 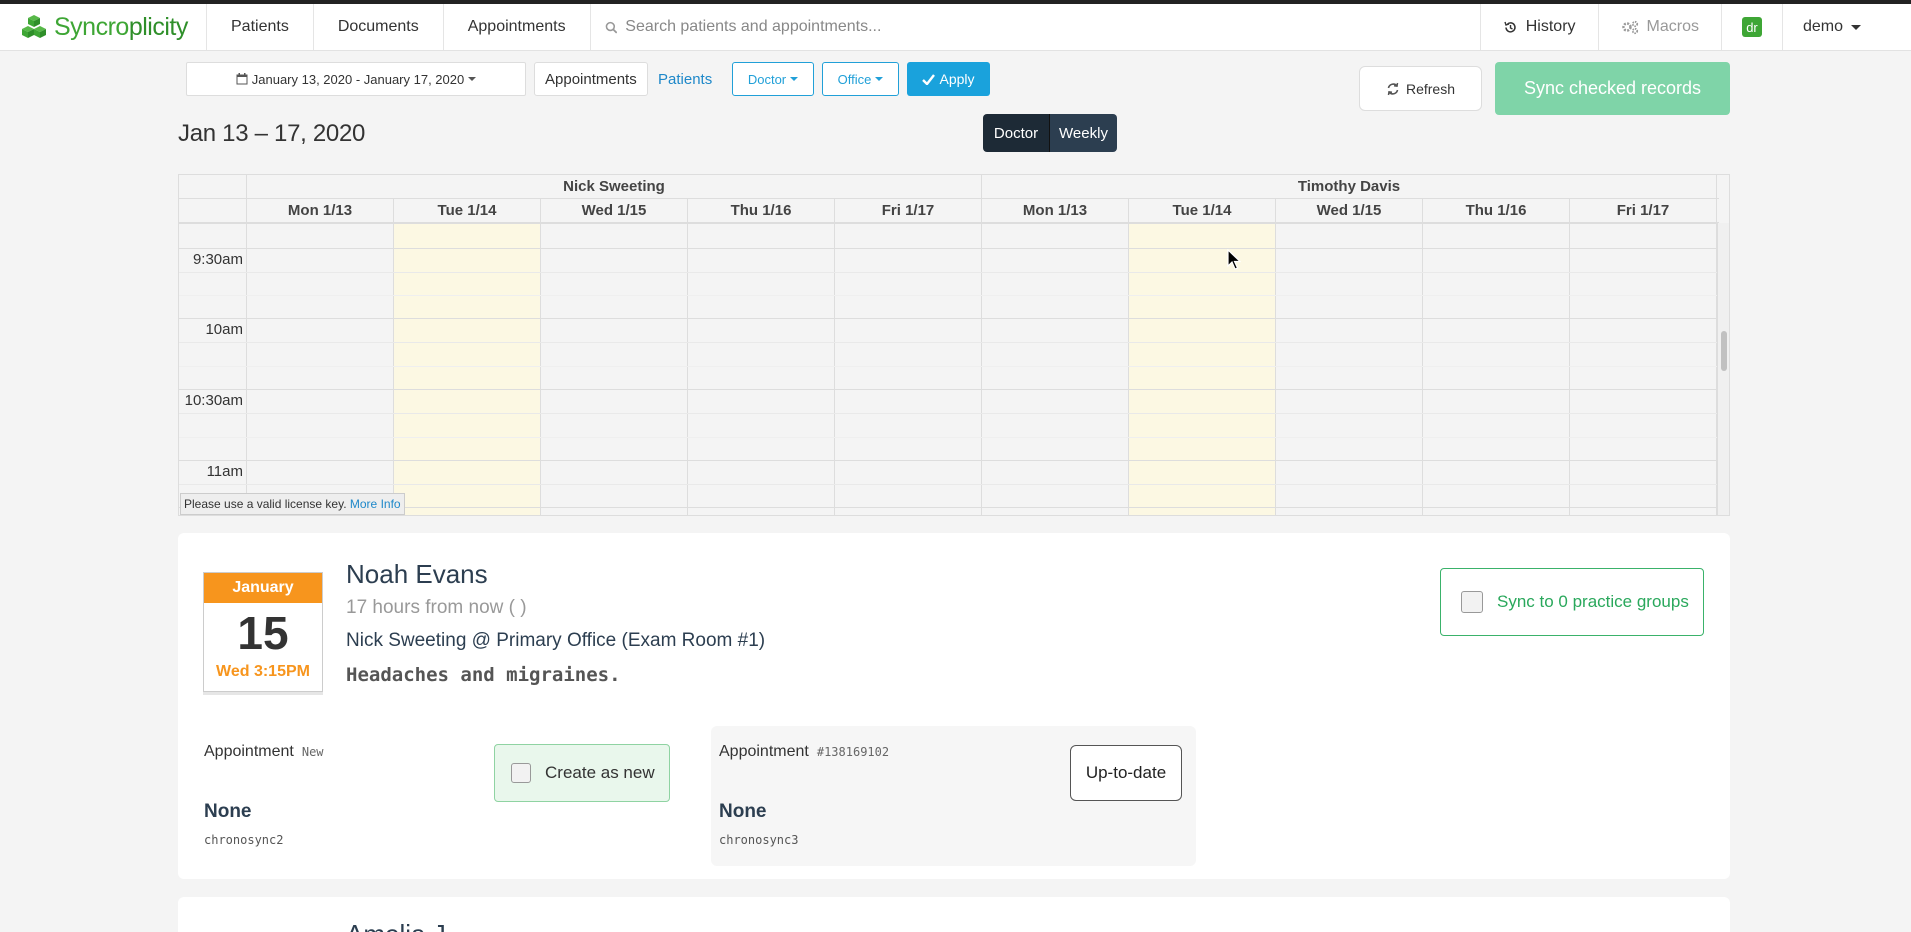 What do you see at coordinates (263, 632) in the screenshot?
I see `date-tile: January 15 Wed 3:15PM` at bounding box center [263, 632].